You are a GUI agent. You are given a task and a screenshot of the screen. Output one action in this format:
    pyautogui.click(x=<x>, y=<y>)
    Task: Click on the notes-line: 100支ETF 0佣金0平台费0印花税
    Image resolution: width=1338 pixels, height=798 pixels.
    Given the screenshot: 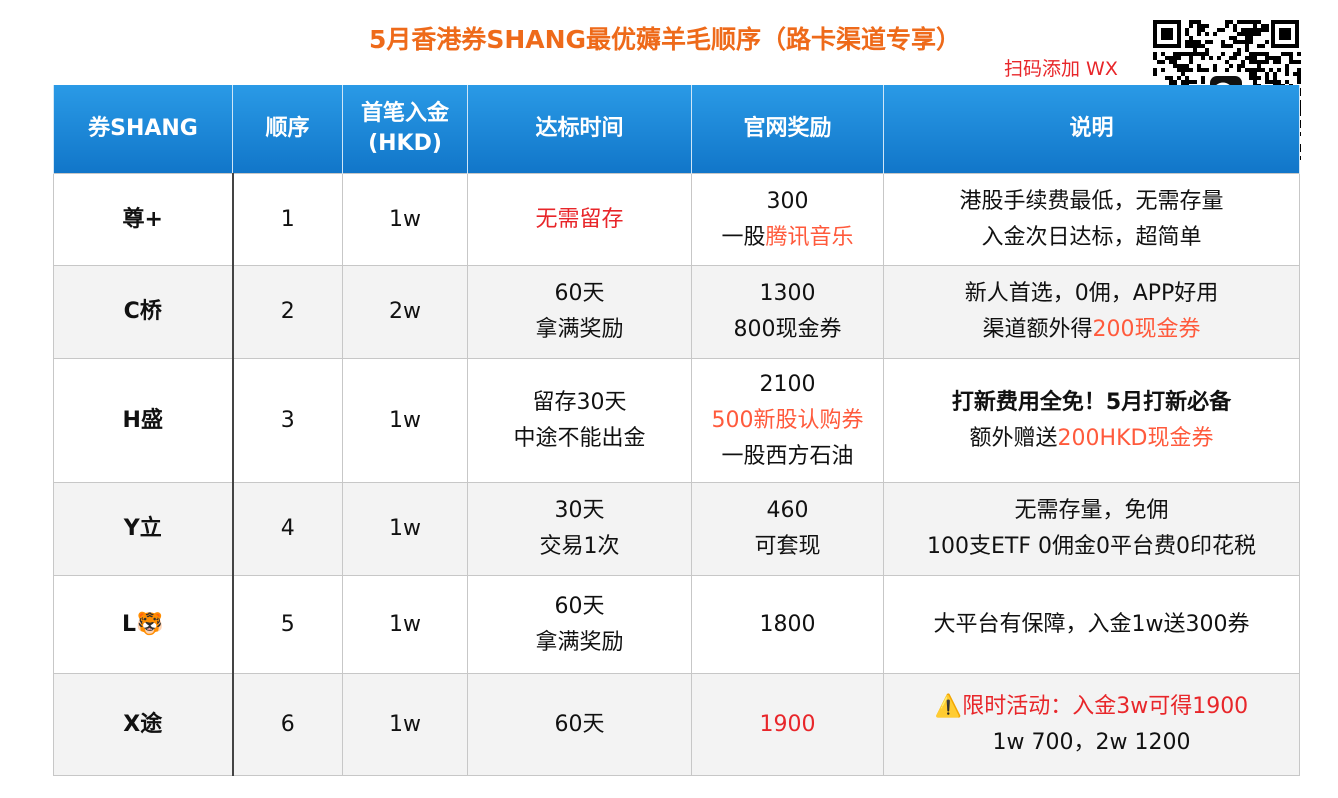 What is the action you would take?
    pyautogui.click(x=1091, y=546)
    